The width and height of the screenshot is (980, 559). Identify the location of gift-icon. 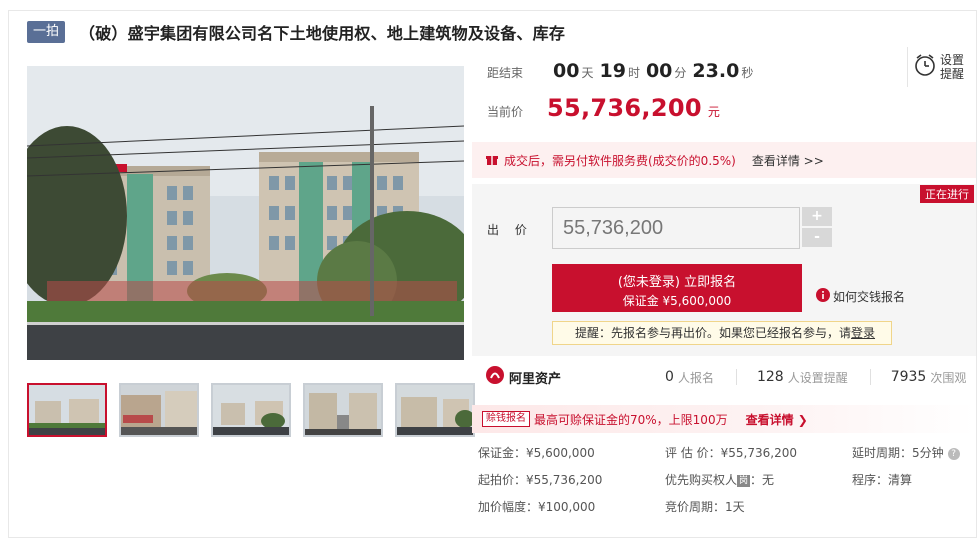
(492, 160).